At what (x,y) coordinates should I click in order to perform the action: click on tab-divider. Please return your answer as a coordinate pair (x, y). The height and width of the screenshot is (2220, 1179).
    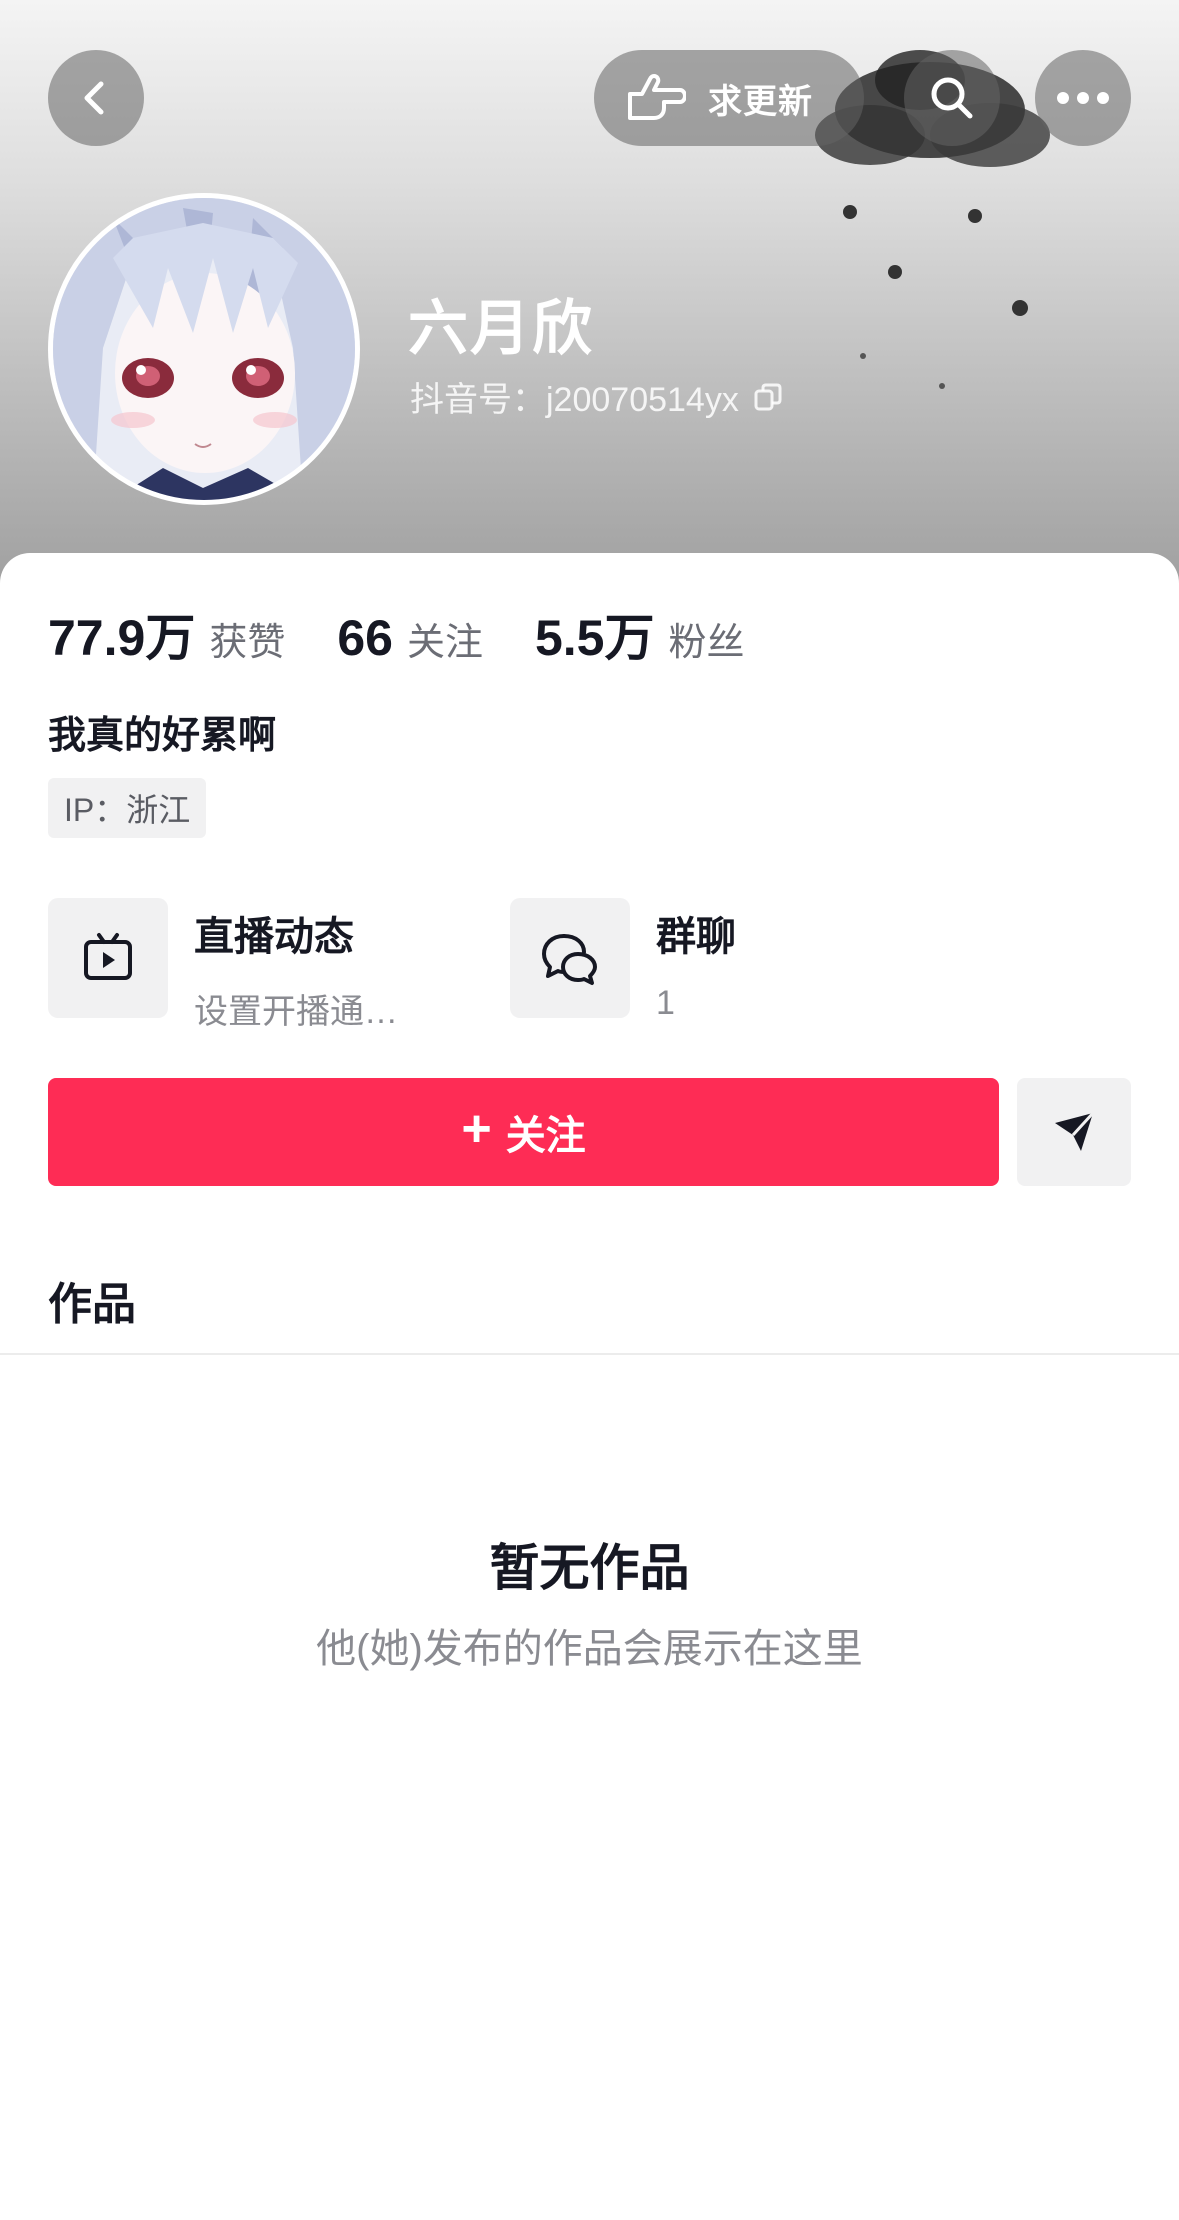
    Looking at the image, I should click on (589, 1354).